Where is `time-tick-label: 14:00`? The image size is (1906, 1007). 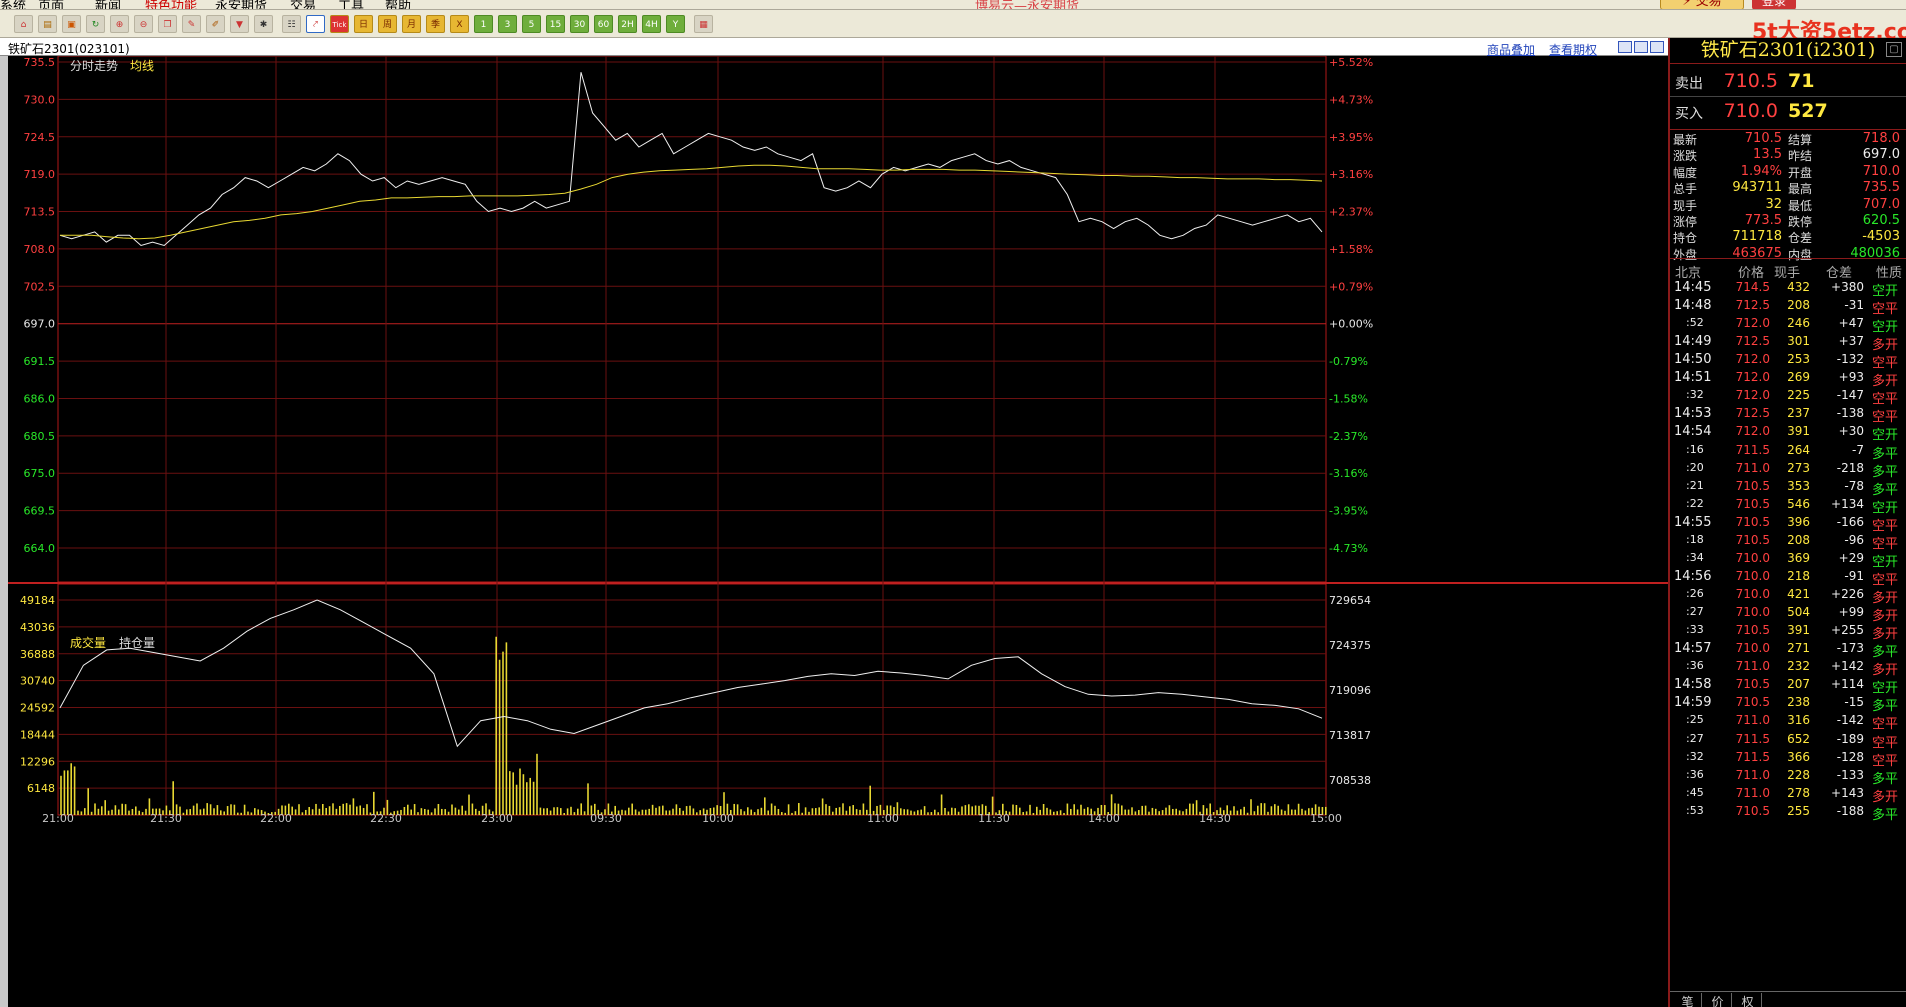 time-tick-label: 14:00 is located at coordinates (1104, 818).